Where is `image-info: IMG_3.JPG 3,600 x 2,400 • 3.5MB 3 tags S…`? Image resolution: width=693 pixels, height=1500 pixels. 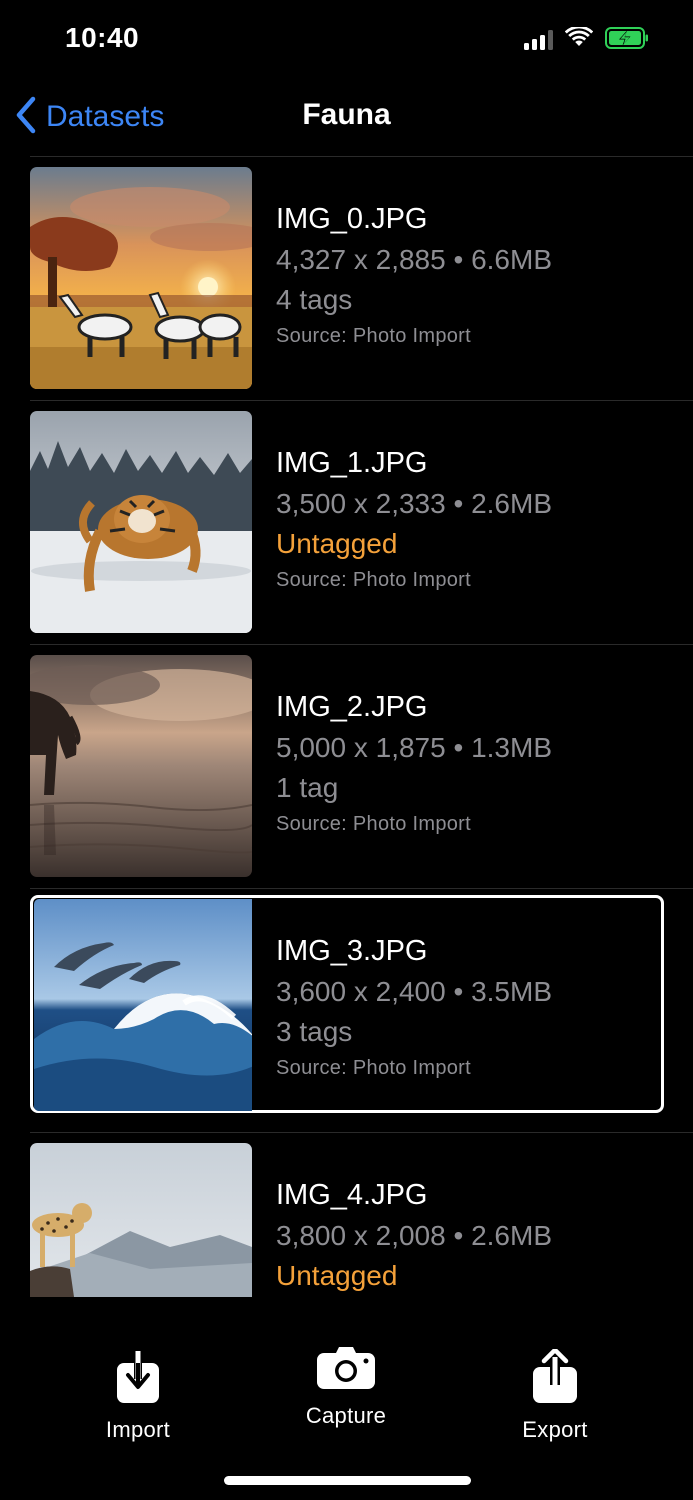 image-info: IMG_3.JPG 3,600 x 2,400 • 3.5MB 3 tags S… is located at coordinates (414, 1007).